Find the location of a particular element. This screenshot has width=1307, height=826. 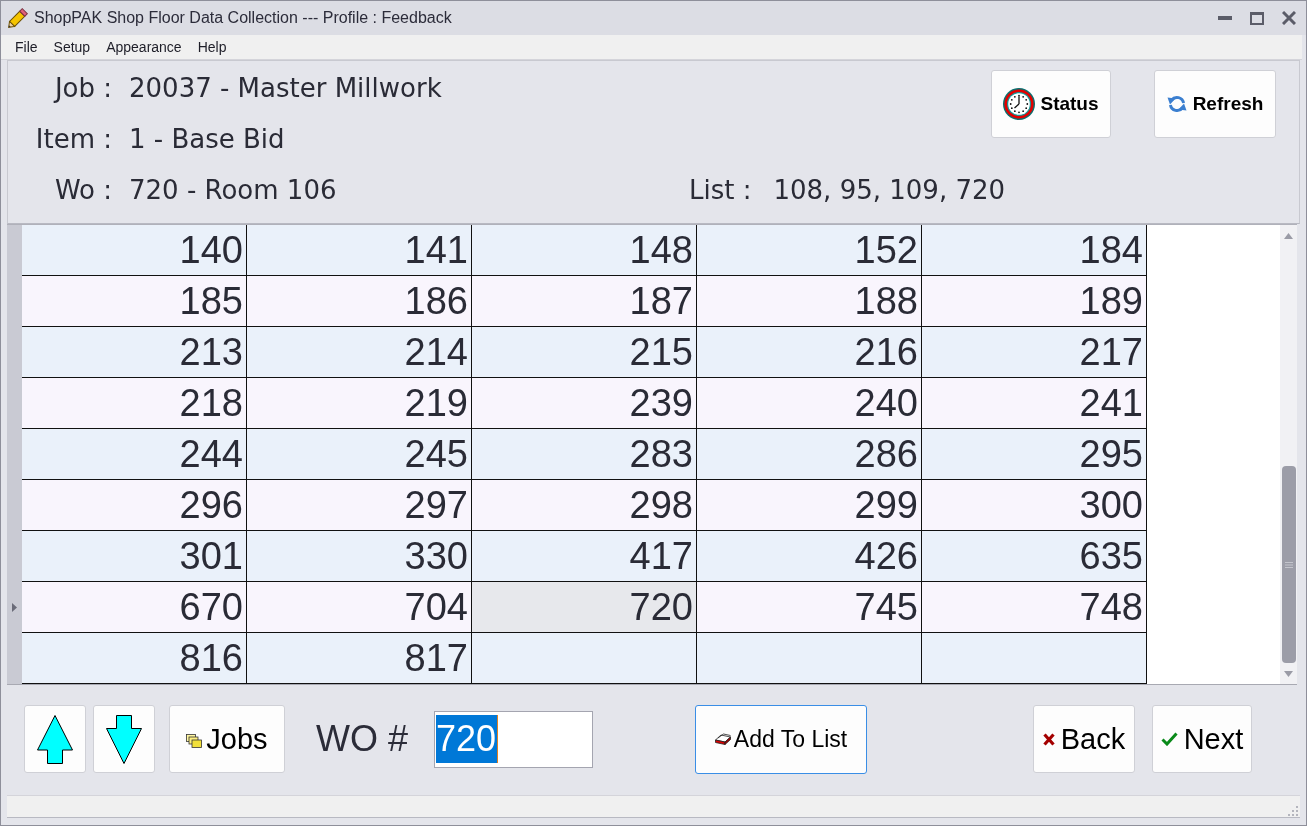

wo-input: 720 is located at coordinates (513, 739).